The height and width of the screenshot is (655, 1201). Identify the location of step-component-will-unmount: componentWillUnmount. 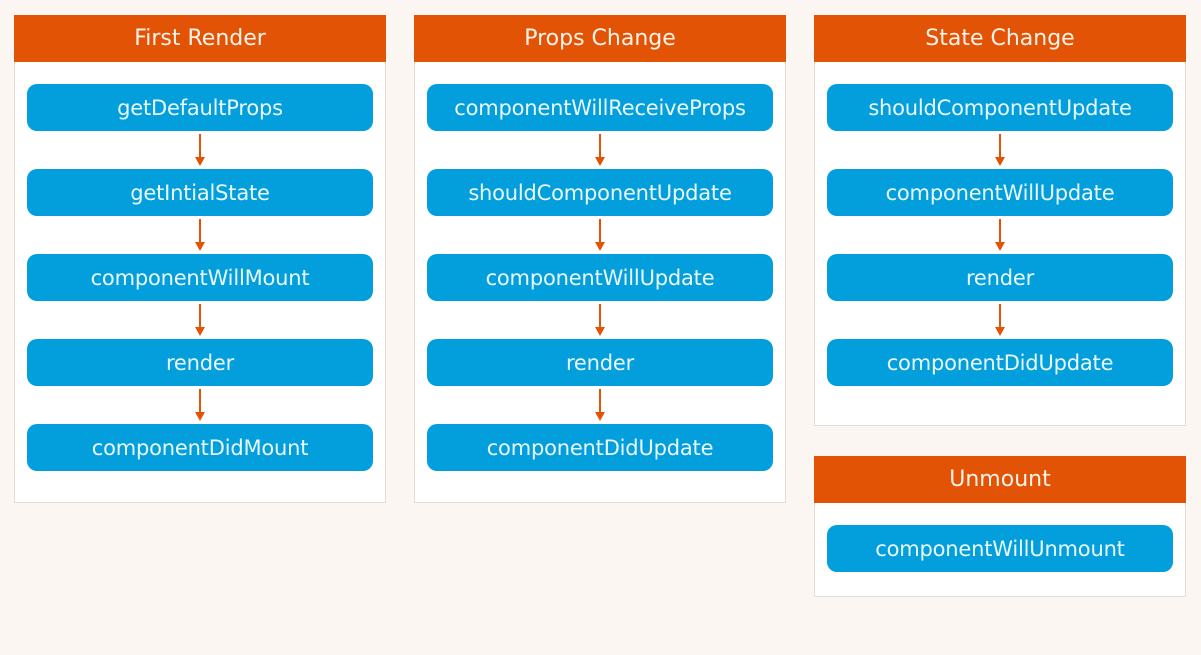
(1000, 548).